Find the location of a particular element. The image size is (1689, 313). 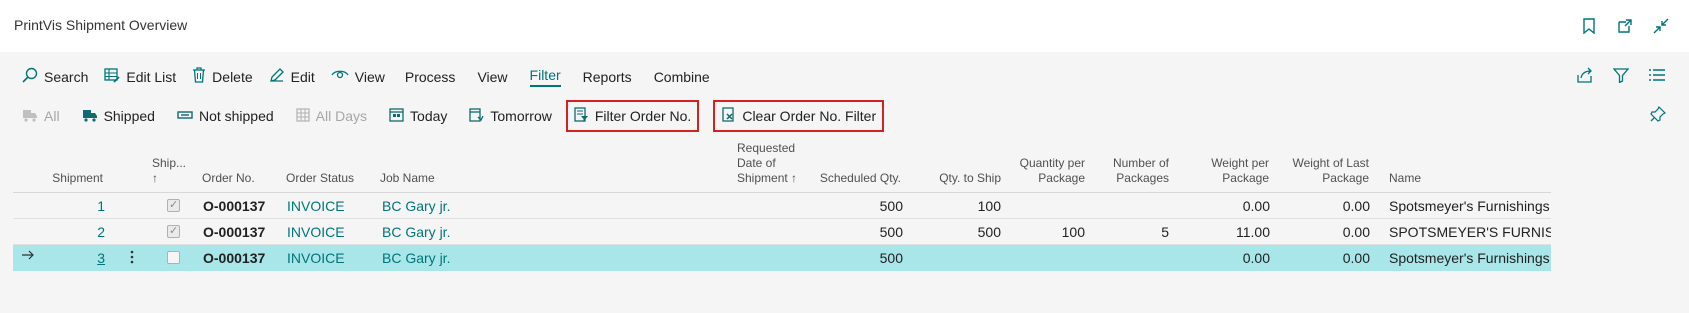

col-shipped: Ship... ↑ is located at coordinates (172, 171).